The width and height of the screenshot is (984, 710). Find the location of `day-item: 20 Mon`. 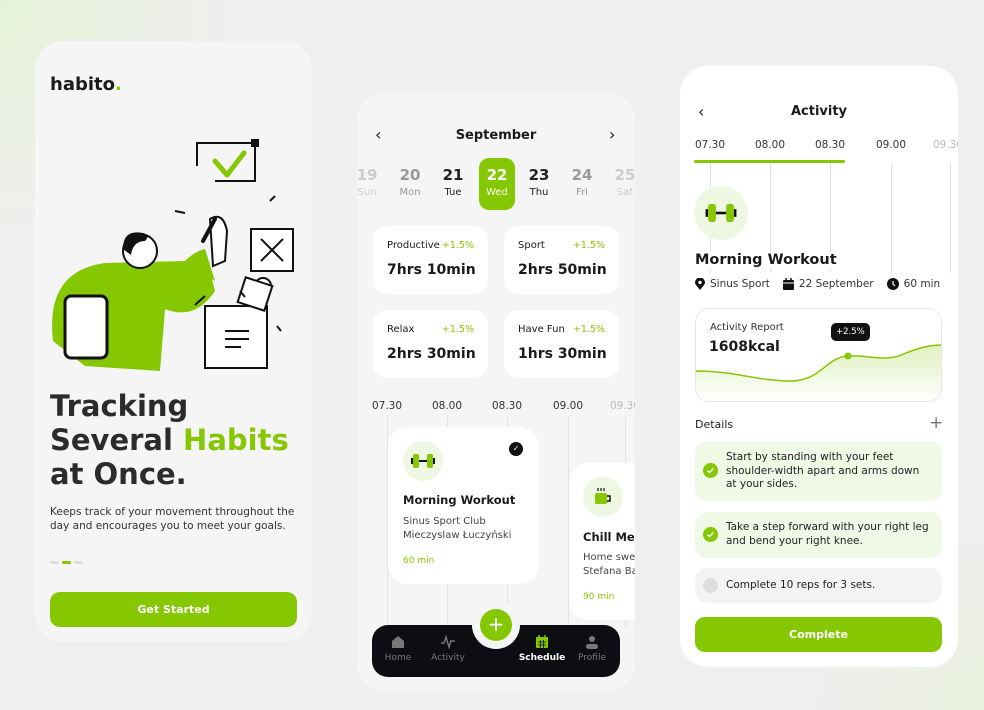

day-item: 20 Mon is located at coordinates (410, 184).